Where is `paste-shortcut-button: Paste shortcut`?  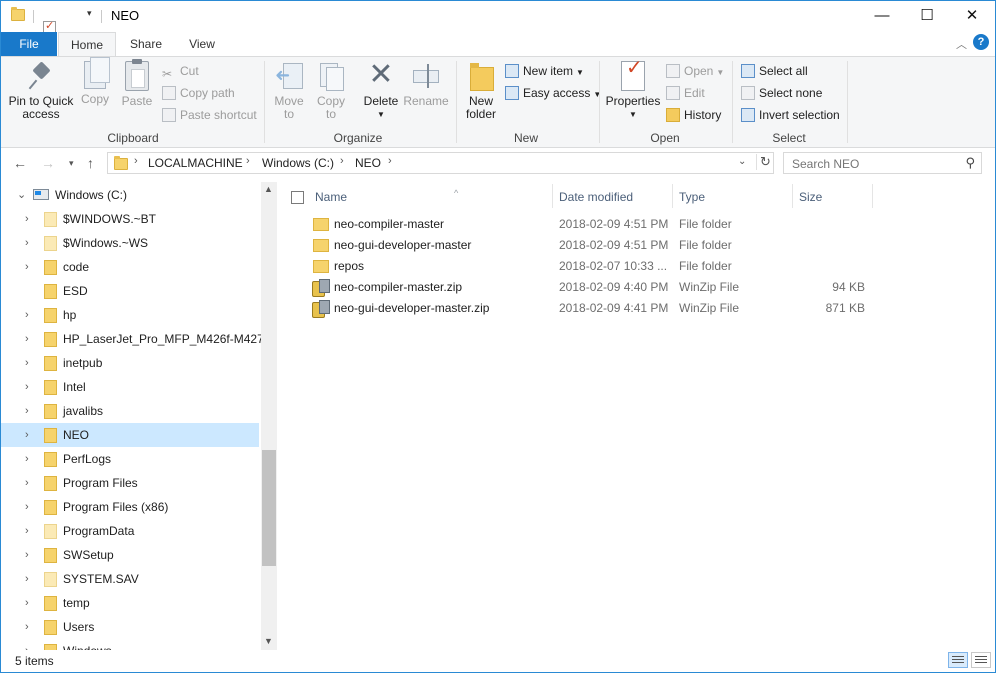
paste-shortcut-button: Paste shortcut is located at coordinates (209, 115).